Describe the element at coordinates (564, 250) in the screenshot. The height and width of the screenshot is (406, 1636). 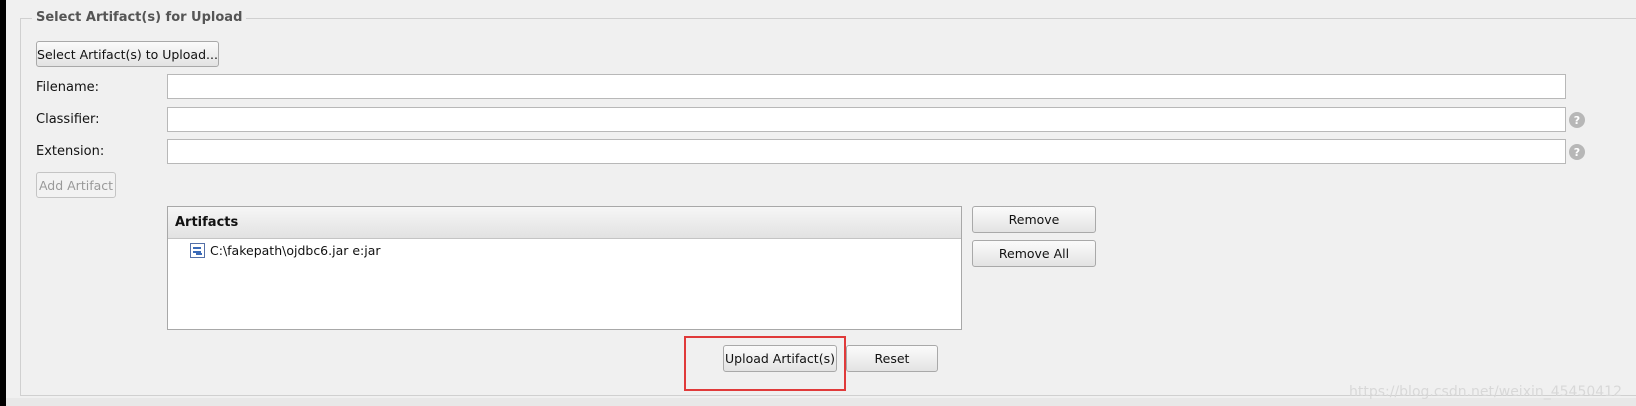
I see `artifact-row: C:\fakepath\ojdbc6.jar e:jar` at that location.